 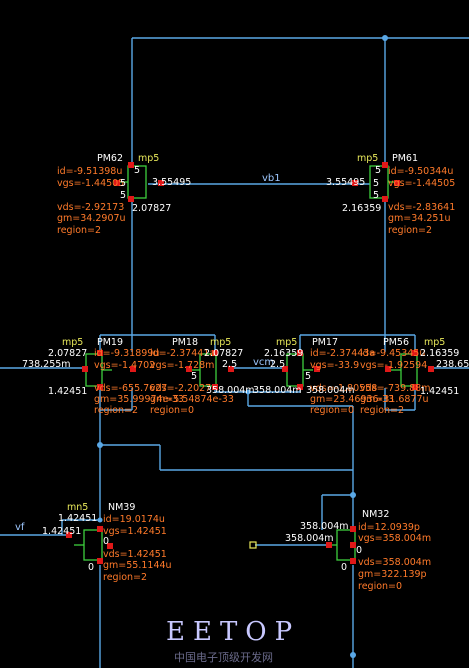 What do you see at coordinates (325, 342) in the screenshot?
I see `device-name: PM17` at bounding box center [325, 342].